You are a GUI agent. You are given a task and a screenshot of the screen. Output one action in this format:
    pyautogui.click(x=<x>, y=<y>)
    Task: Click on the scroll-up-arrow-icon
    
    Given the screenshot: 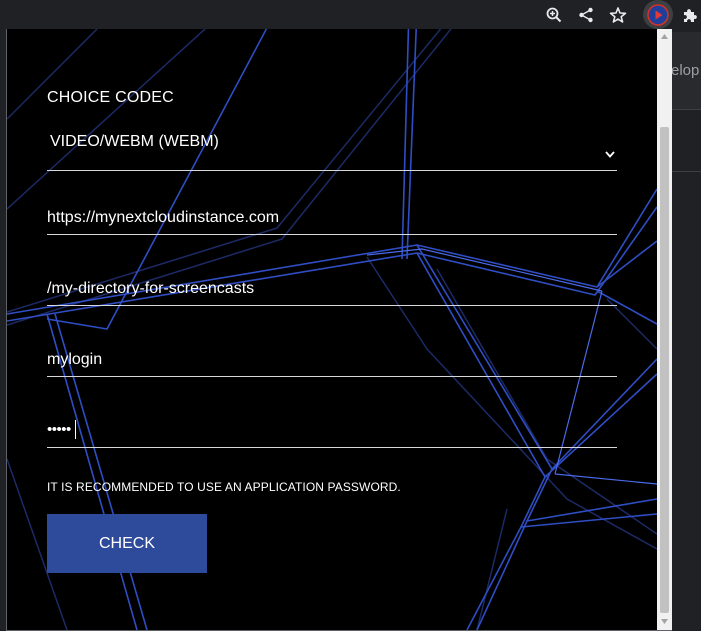 What is the action you would take?
    pyautogui.click(x=664, y=36)
    